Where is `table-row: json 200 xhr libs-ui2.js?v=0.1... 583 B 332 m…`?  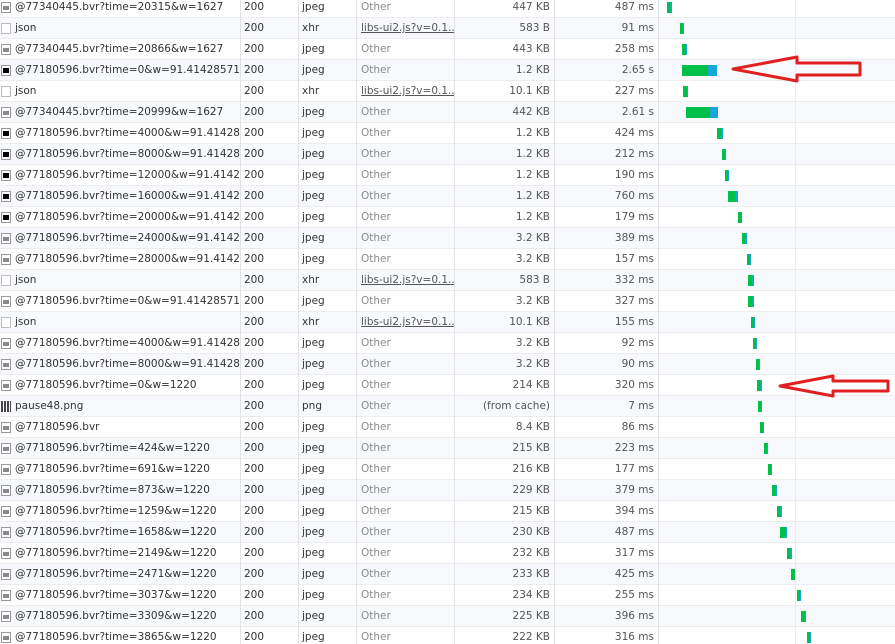
table-row: json 200 xhr libs-ui2.js?v=0.1... 583 B 332 m… is located at coordinates (447, 280).